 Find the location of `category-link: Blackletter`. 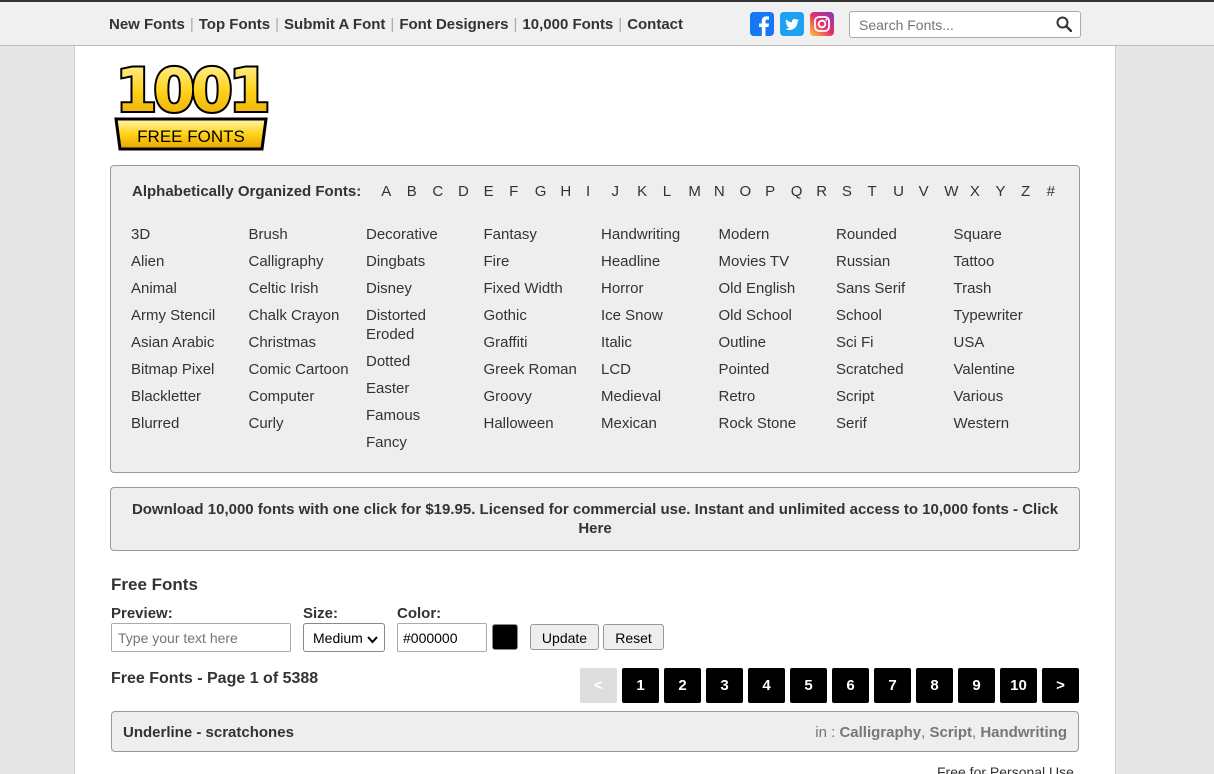

category-link: Blackletter is located at coordinates (190, 396).